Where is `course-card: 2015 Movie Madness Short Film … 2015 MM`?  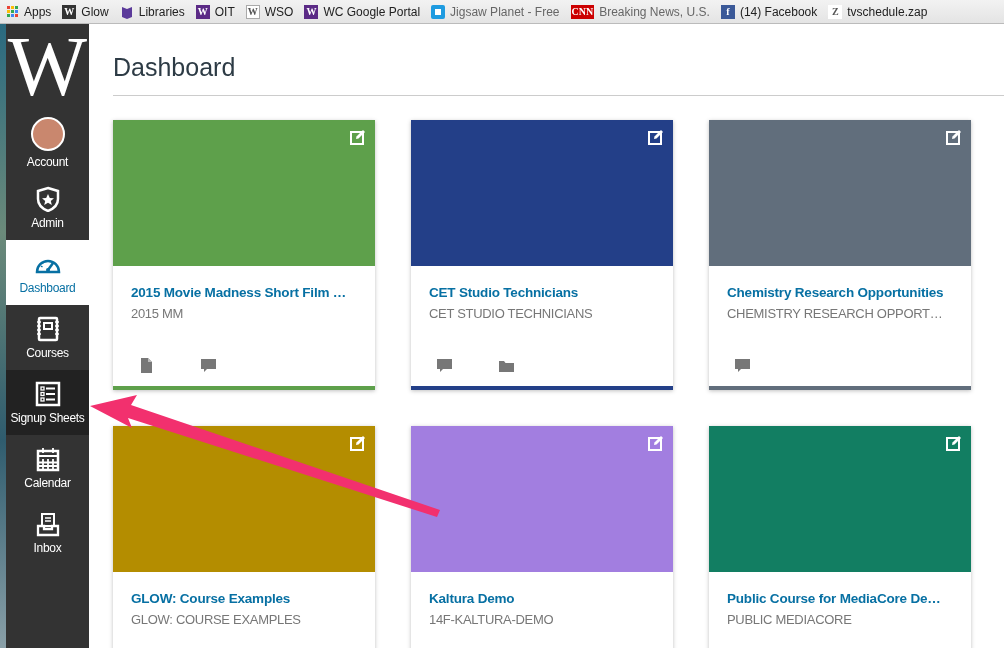
course-card: 2015 Movie Madness Short Film … 2015 MM is located at coordinates (244, 255).